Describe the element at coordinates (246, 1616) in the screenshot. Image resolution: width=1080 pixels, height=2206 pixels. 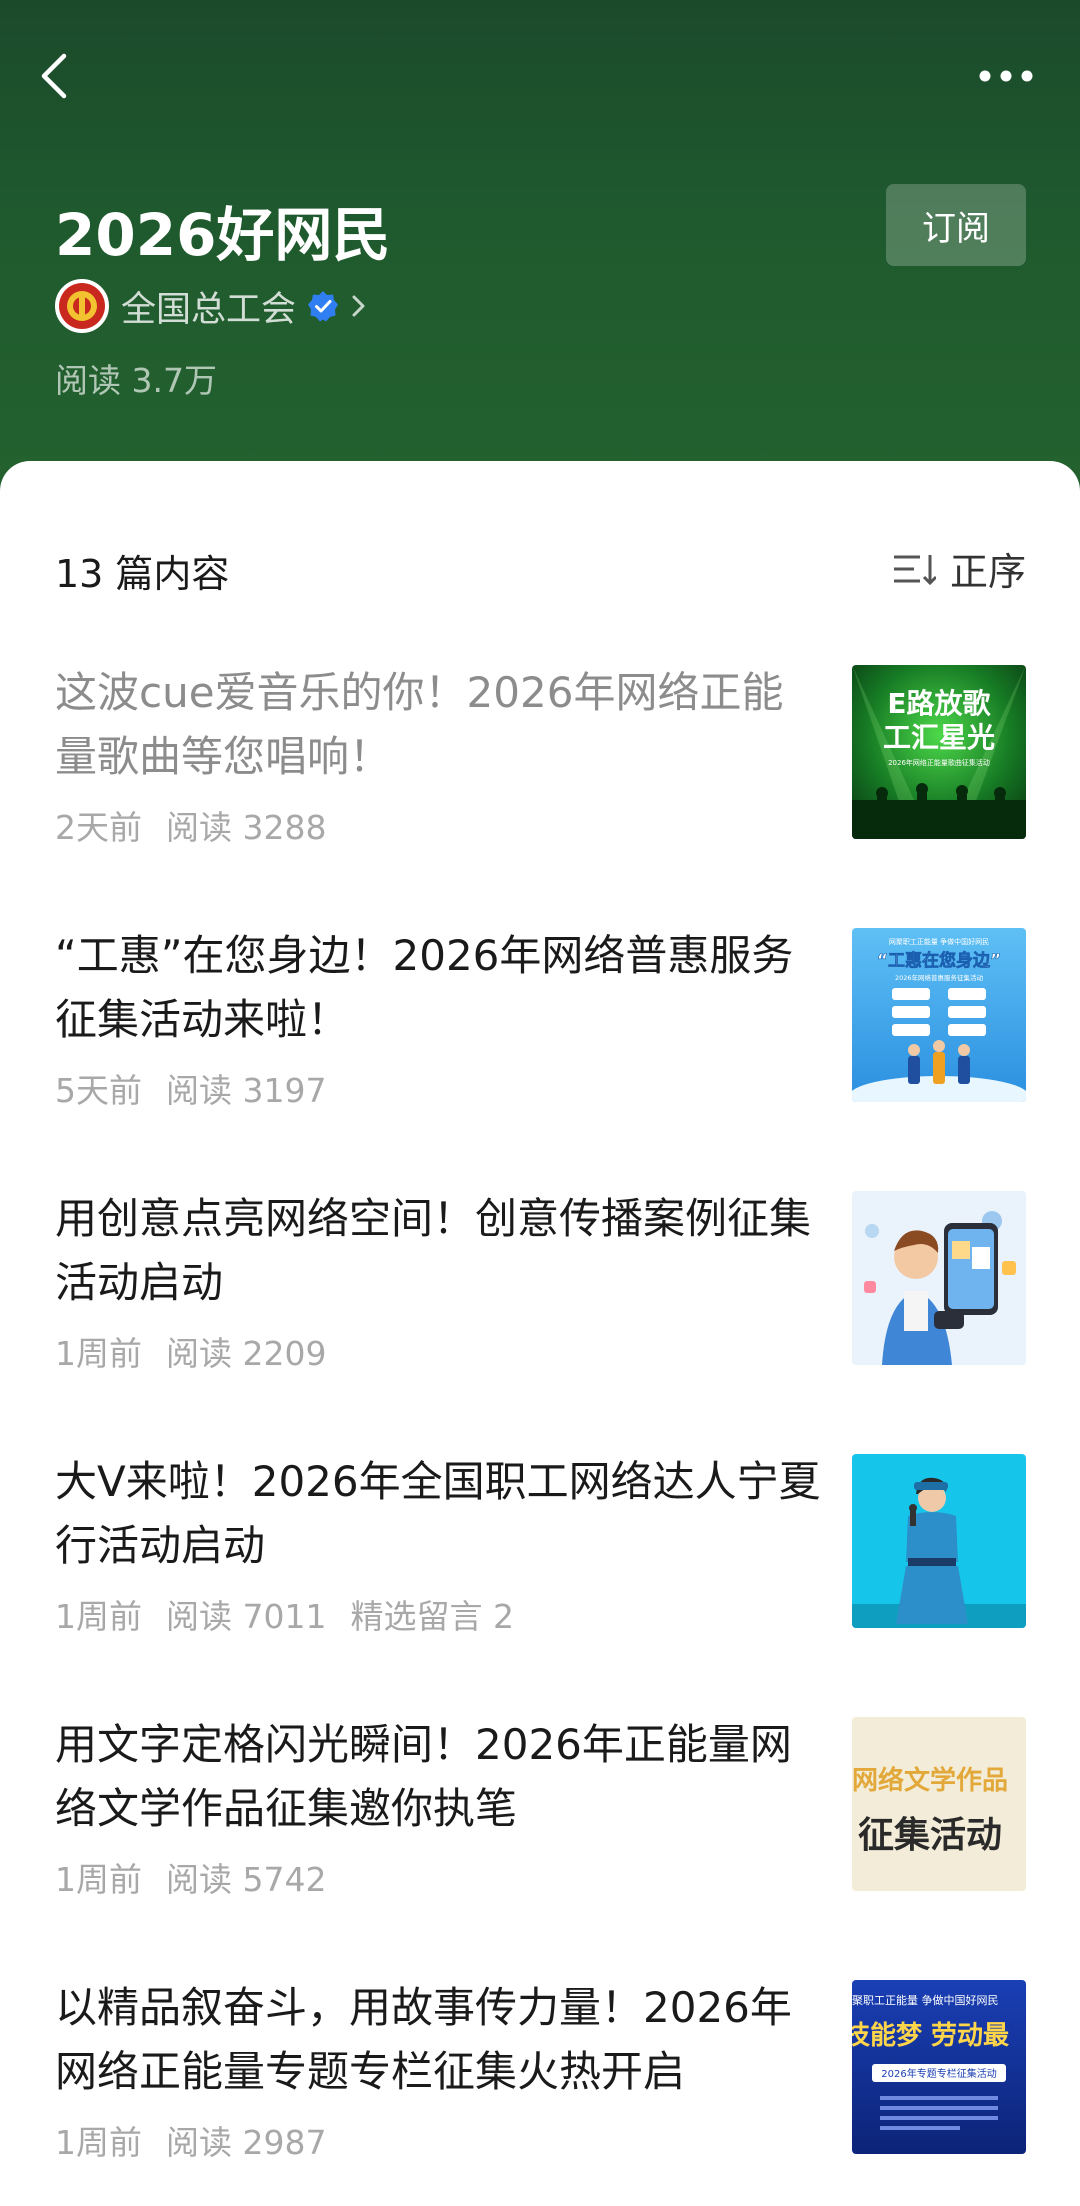
I see `article-reads: 阅读 7011` at that location.